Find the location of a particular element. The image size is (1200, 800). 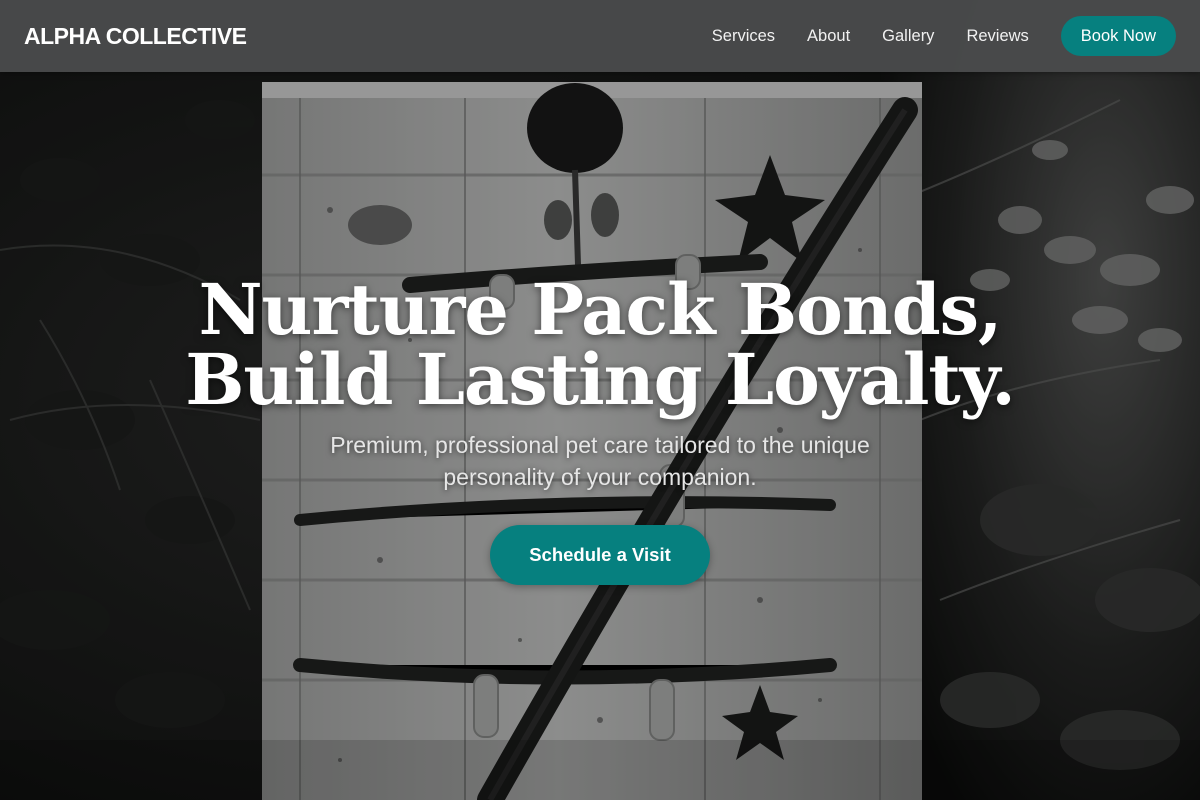

book-now-button: Book Now is located at coordinates (1118, 36).